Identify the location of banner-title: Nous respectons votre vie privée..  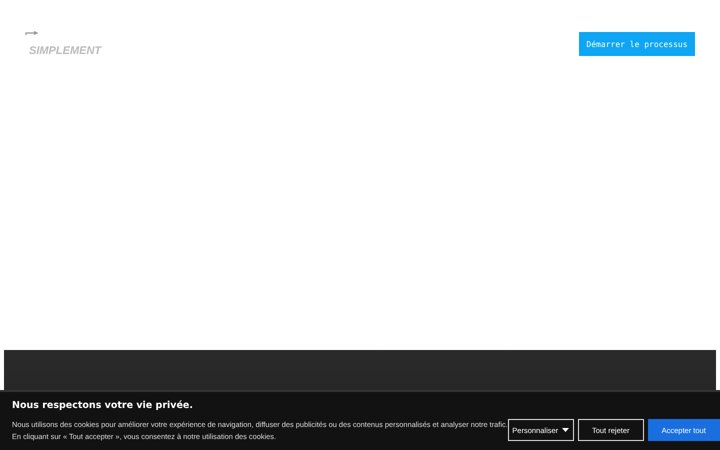
(103, 405).